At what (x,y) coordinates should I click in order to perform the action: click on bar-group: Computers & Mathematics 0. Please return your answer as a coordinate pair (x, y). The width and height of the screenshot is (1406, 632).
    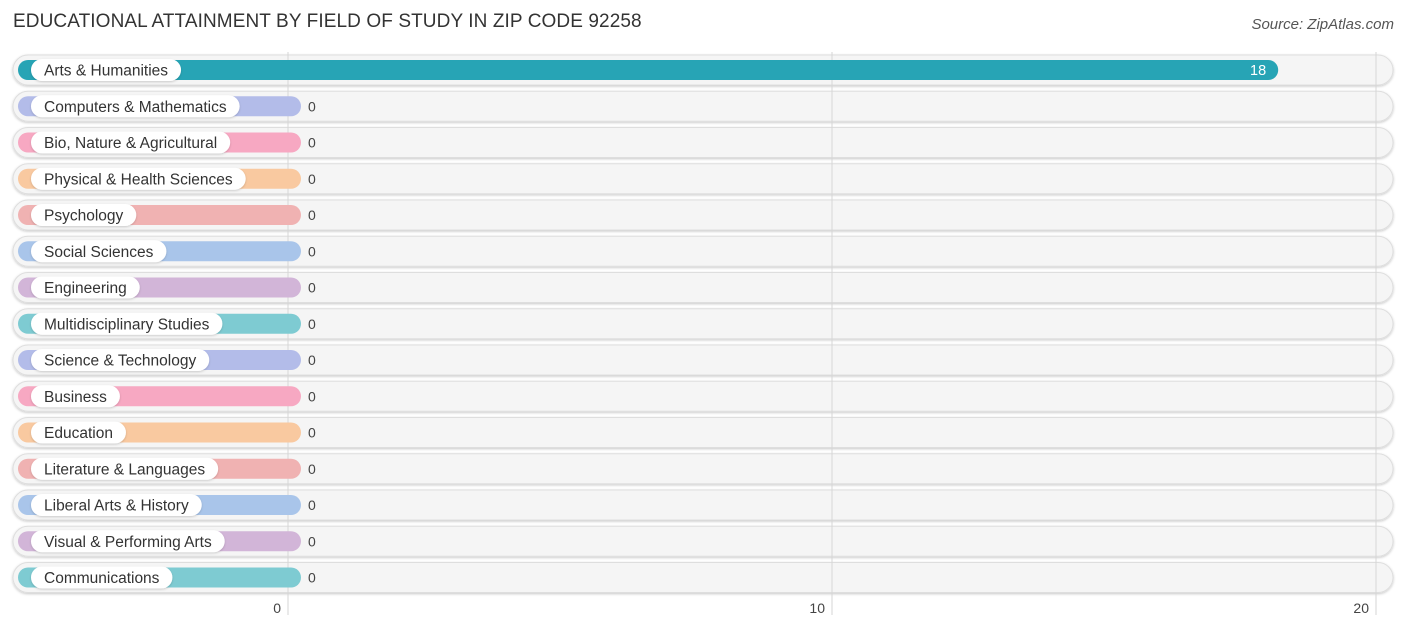
    Looking at the image, I should click on (167, 106).